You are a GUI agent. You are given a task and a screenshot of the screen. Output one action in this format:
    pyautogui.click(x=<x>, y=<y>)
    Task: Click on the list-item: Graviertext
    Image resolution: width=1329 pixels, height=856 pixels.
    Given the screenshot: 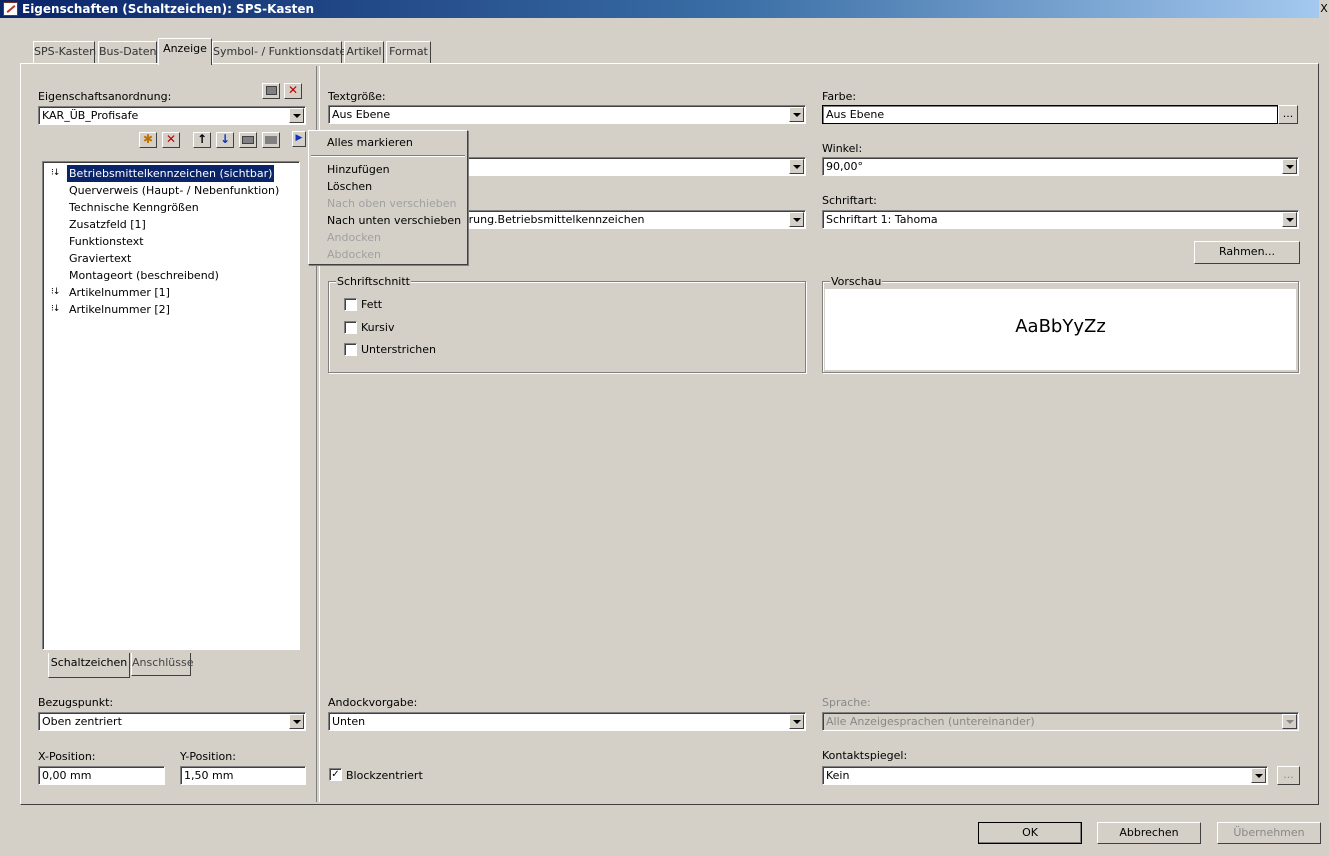 What is the action you would take?
    pyautogui.click(x=100, y=258)
    